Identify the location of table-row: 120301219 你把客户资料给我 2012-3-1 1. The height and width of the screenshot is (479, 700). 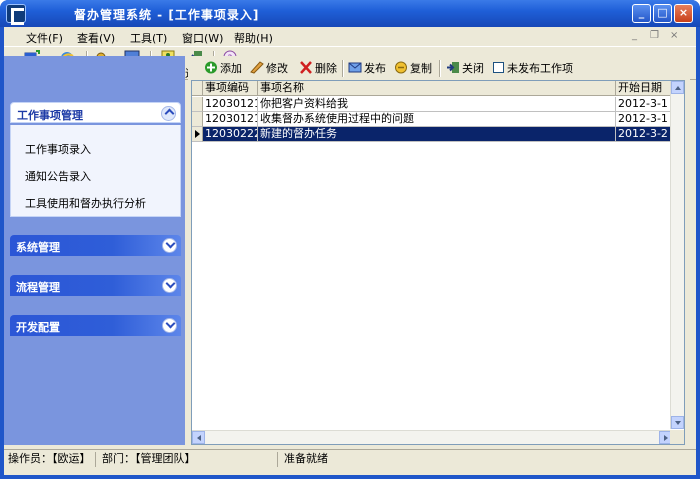
(432, 104).